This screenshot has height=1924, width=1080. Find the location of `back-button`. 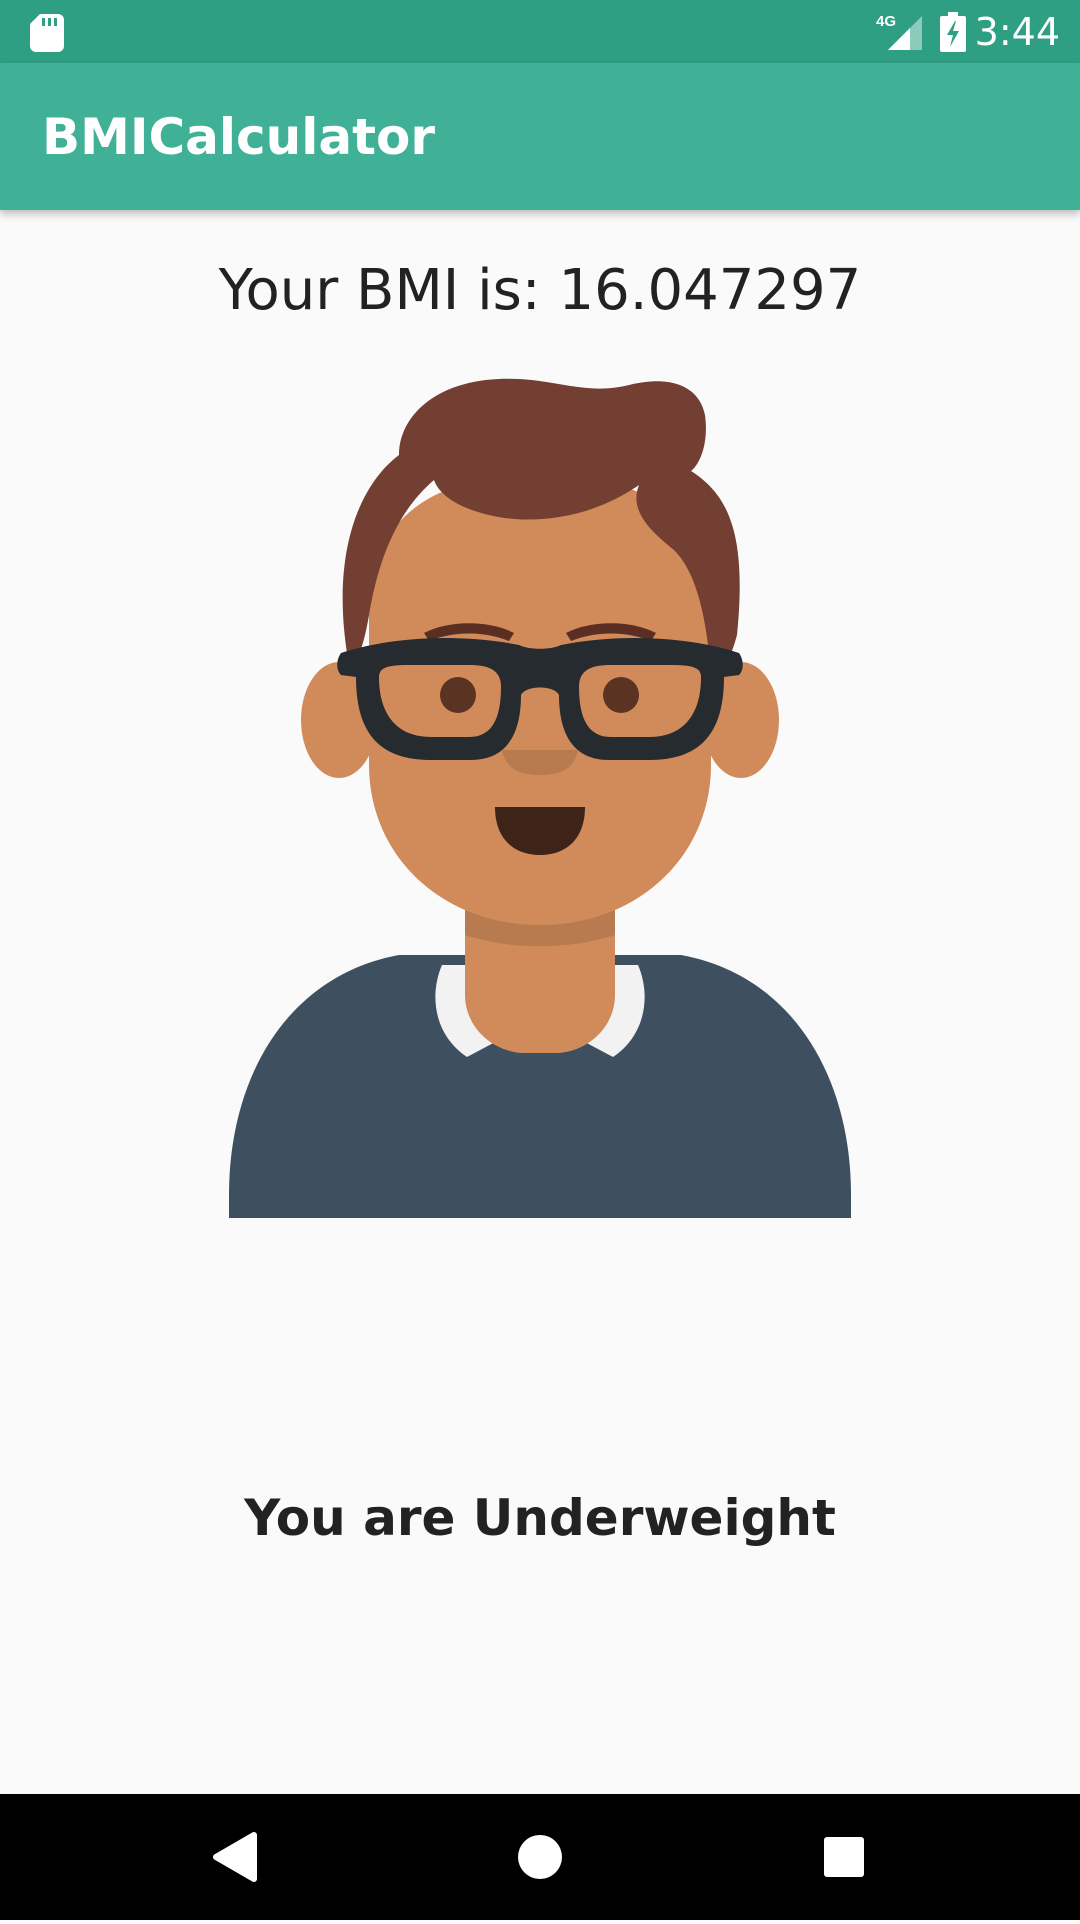

back-button is located at coordinates (236, 1857).